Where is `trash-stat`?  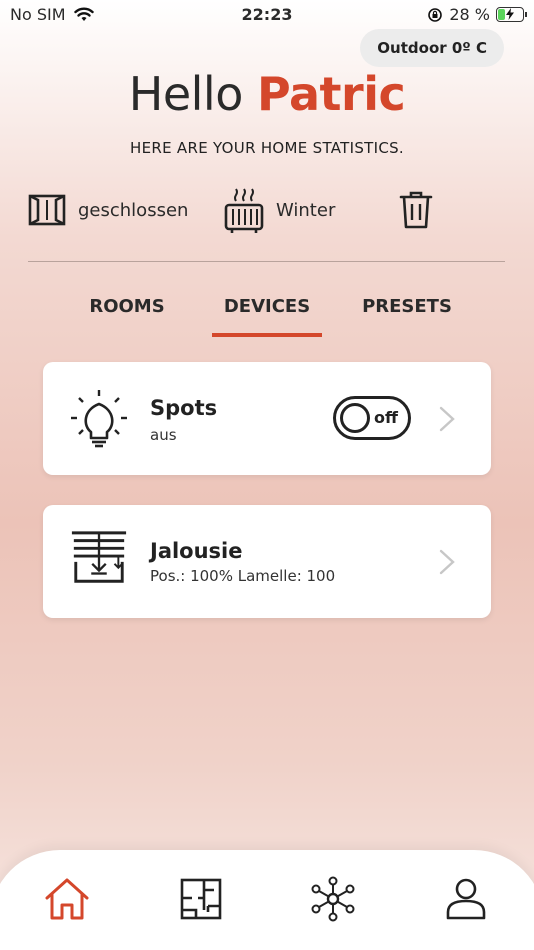
trash-stat is located at coordinates (416, 210).